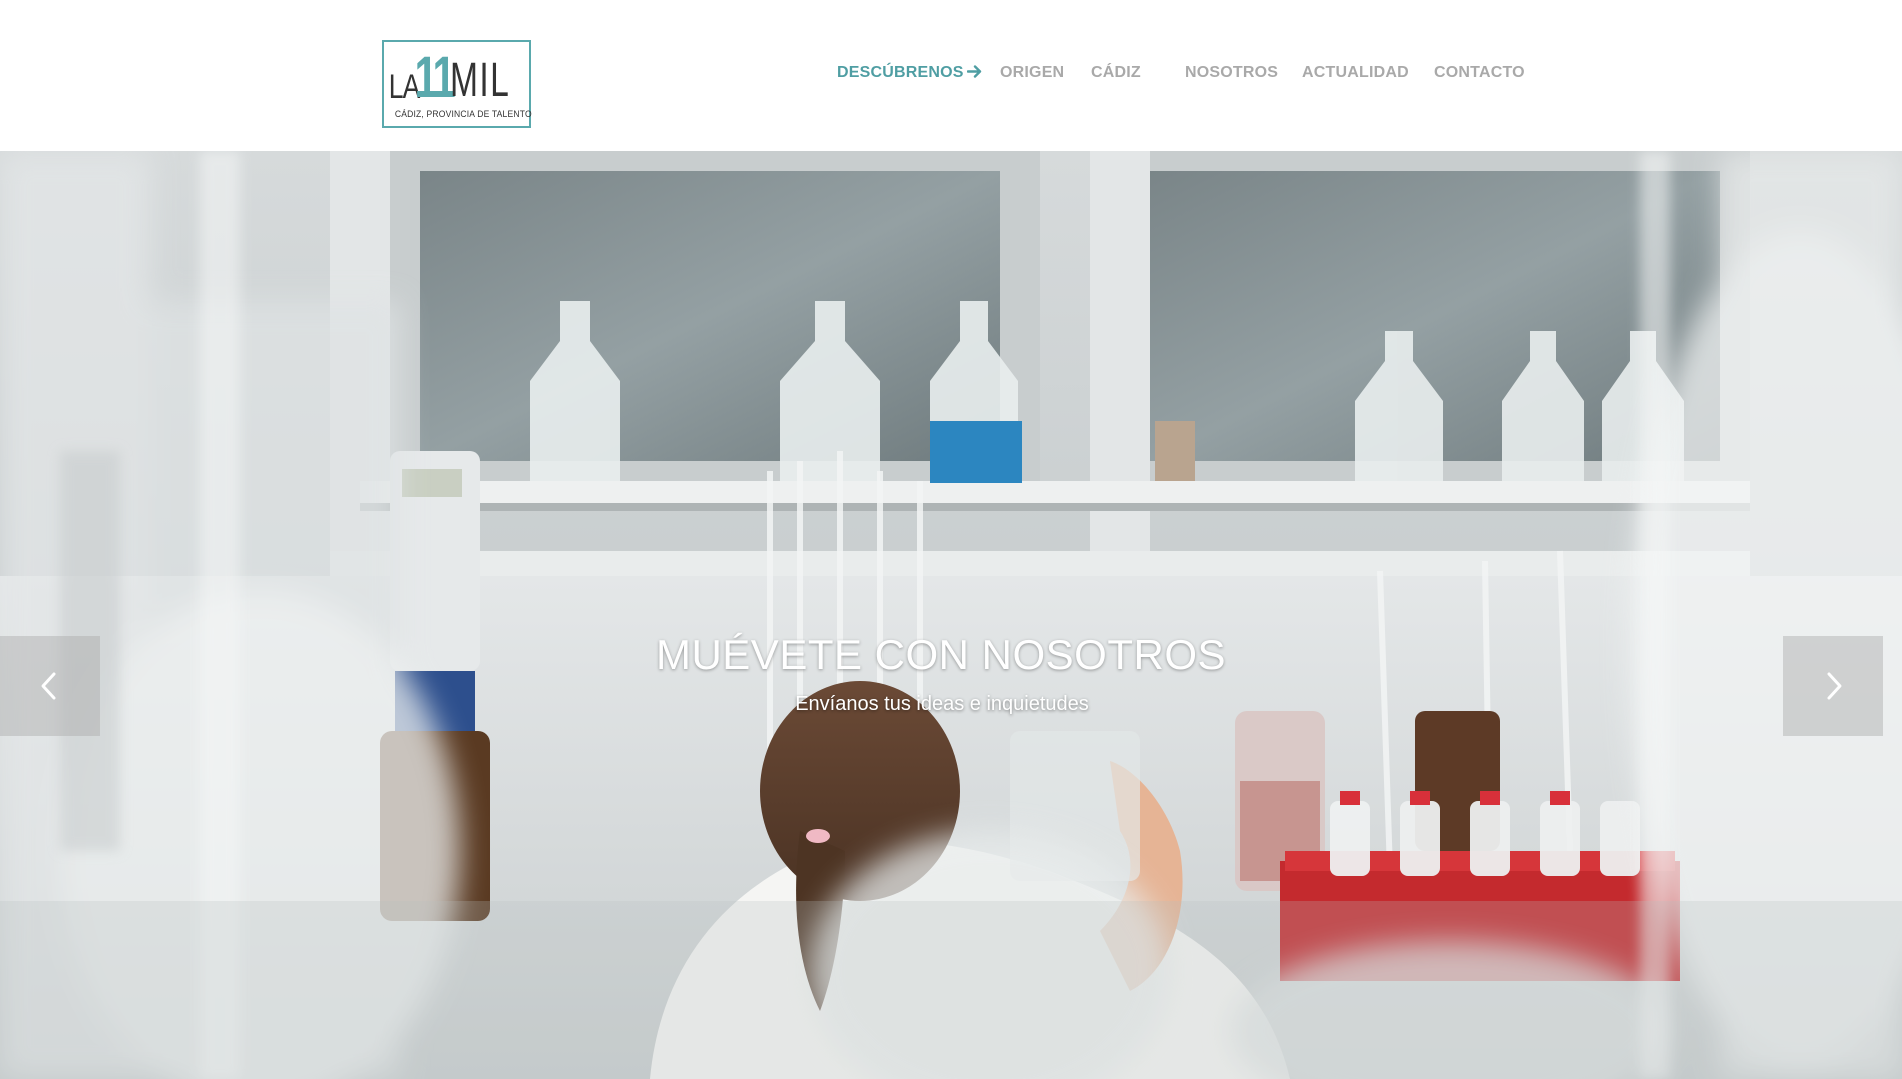 The image size is (1902, 1079). Describe the element at coordinates (1355, 73) in the screenshot. I see `nav-item-actualidad: ACTUALIDAD` at that location.